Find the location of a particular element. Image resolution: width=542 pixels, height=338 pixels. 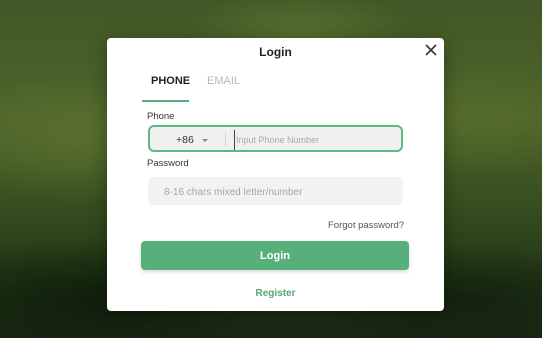

phone-field: +86 is located at coordinates (275, 138).